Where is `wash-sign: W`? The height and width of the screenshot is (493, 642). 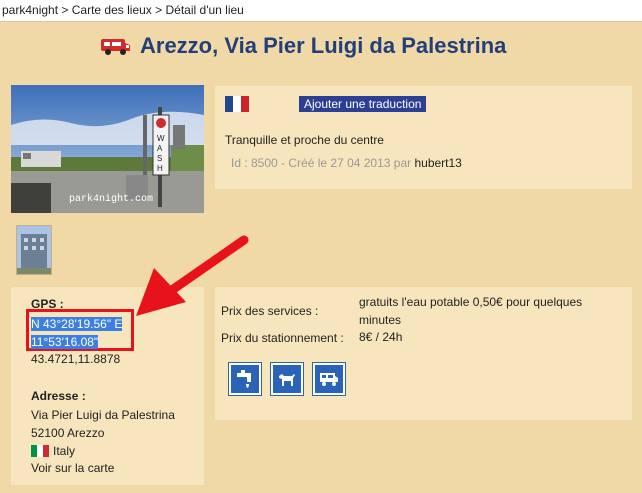 wash-sign: W is located at coordinates (161, 138).